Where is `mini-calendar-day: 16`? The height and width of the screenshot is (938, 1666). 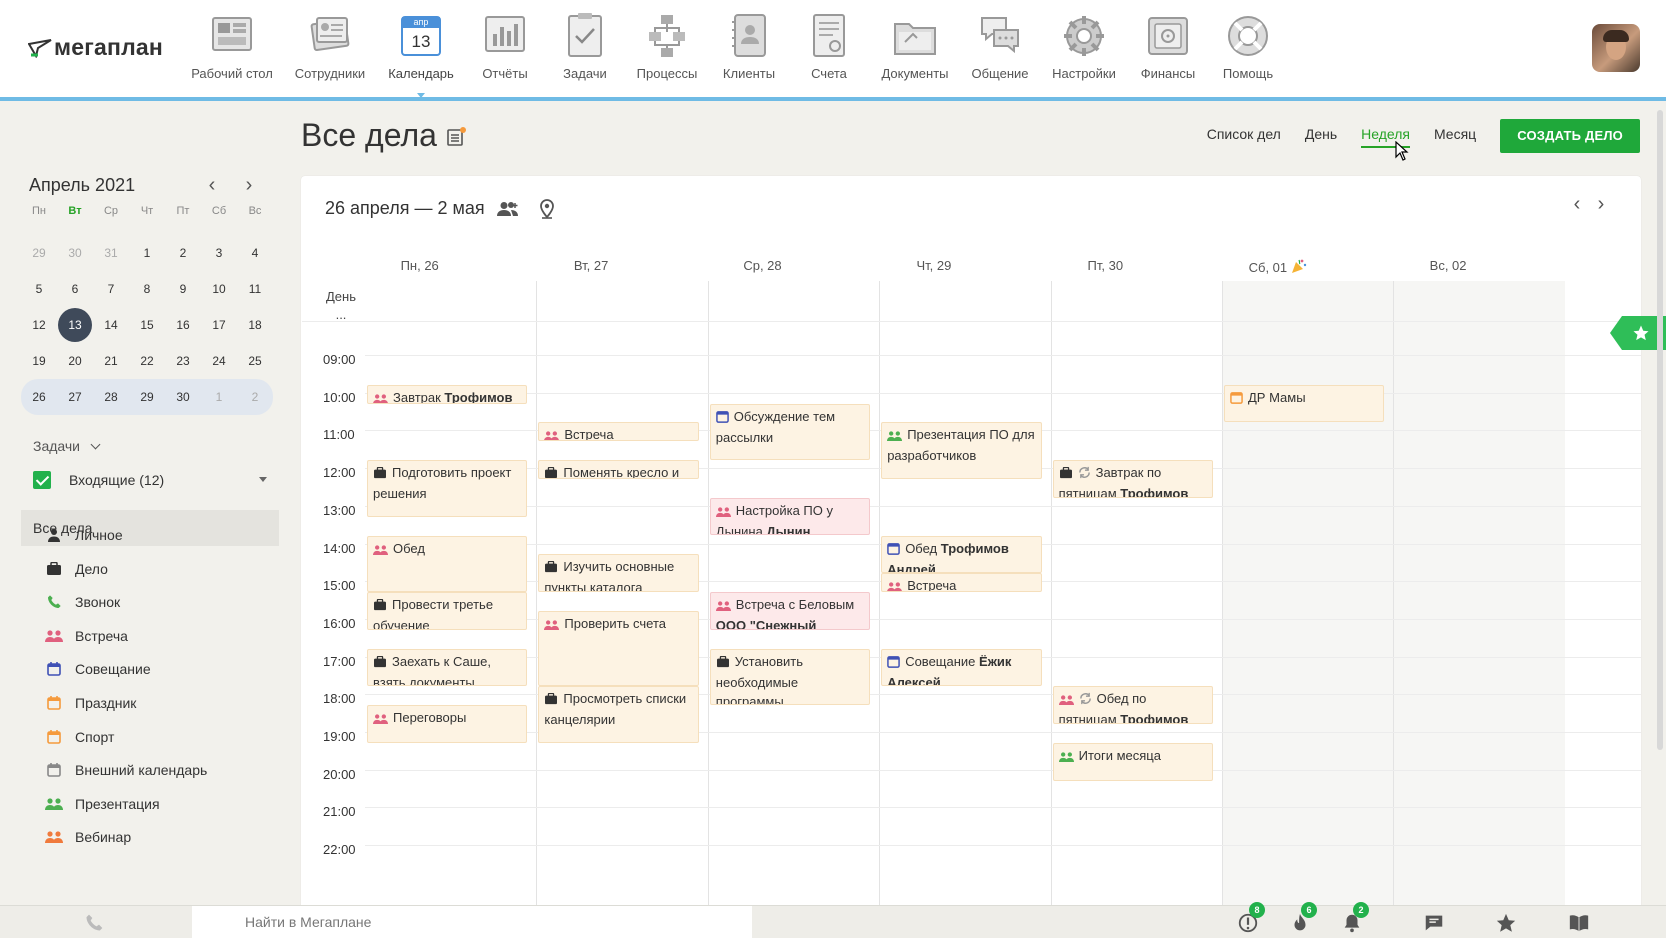 mini-calendar-day: 16 is located at coordinates (183, 325).